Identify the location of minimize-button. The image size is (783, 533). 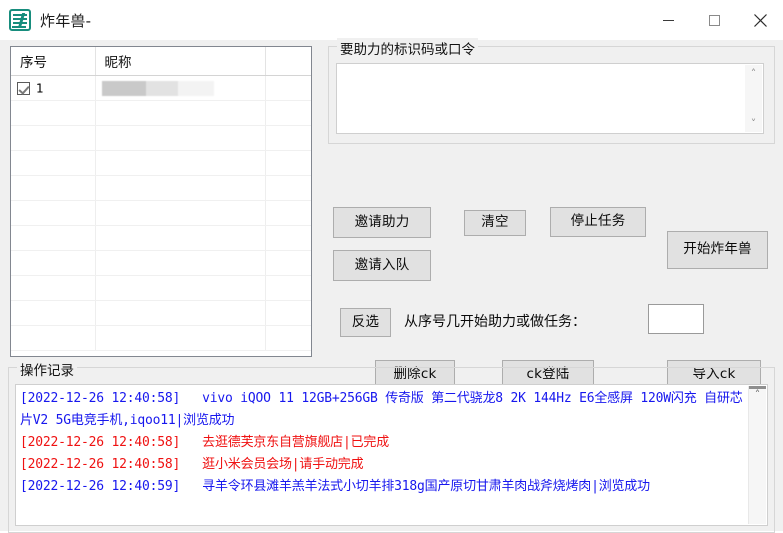
(668, 20).